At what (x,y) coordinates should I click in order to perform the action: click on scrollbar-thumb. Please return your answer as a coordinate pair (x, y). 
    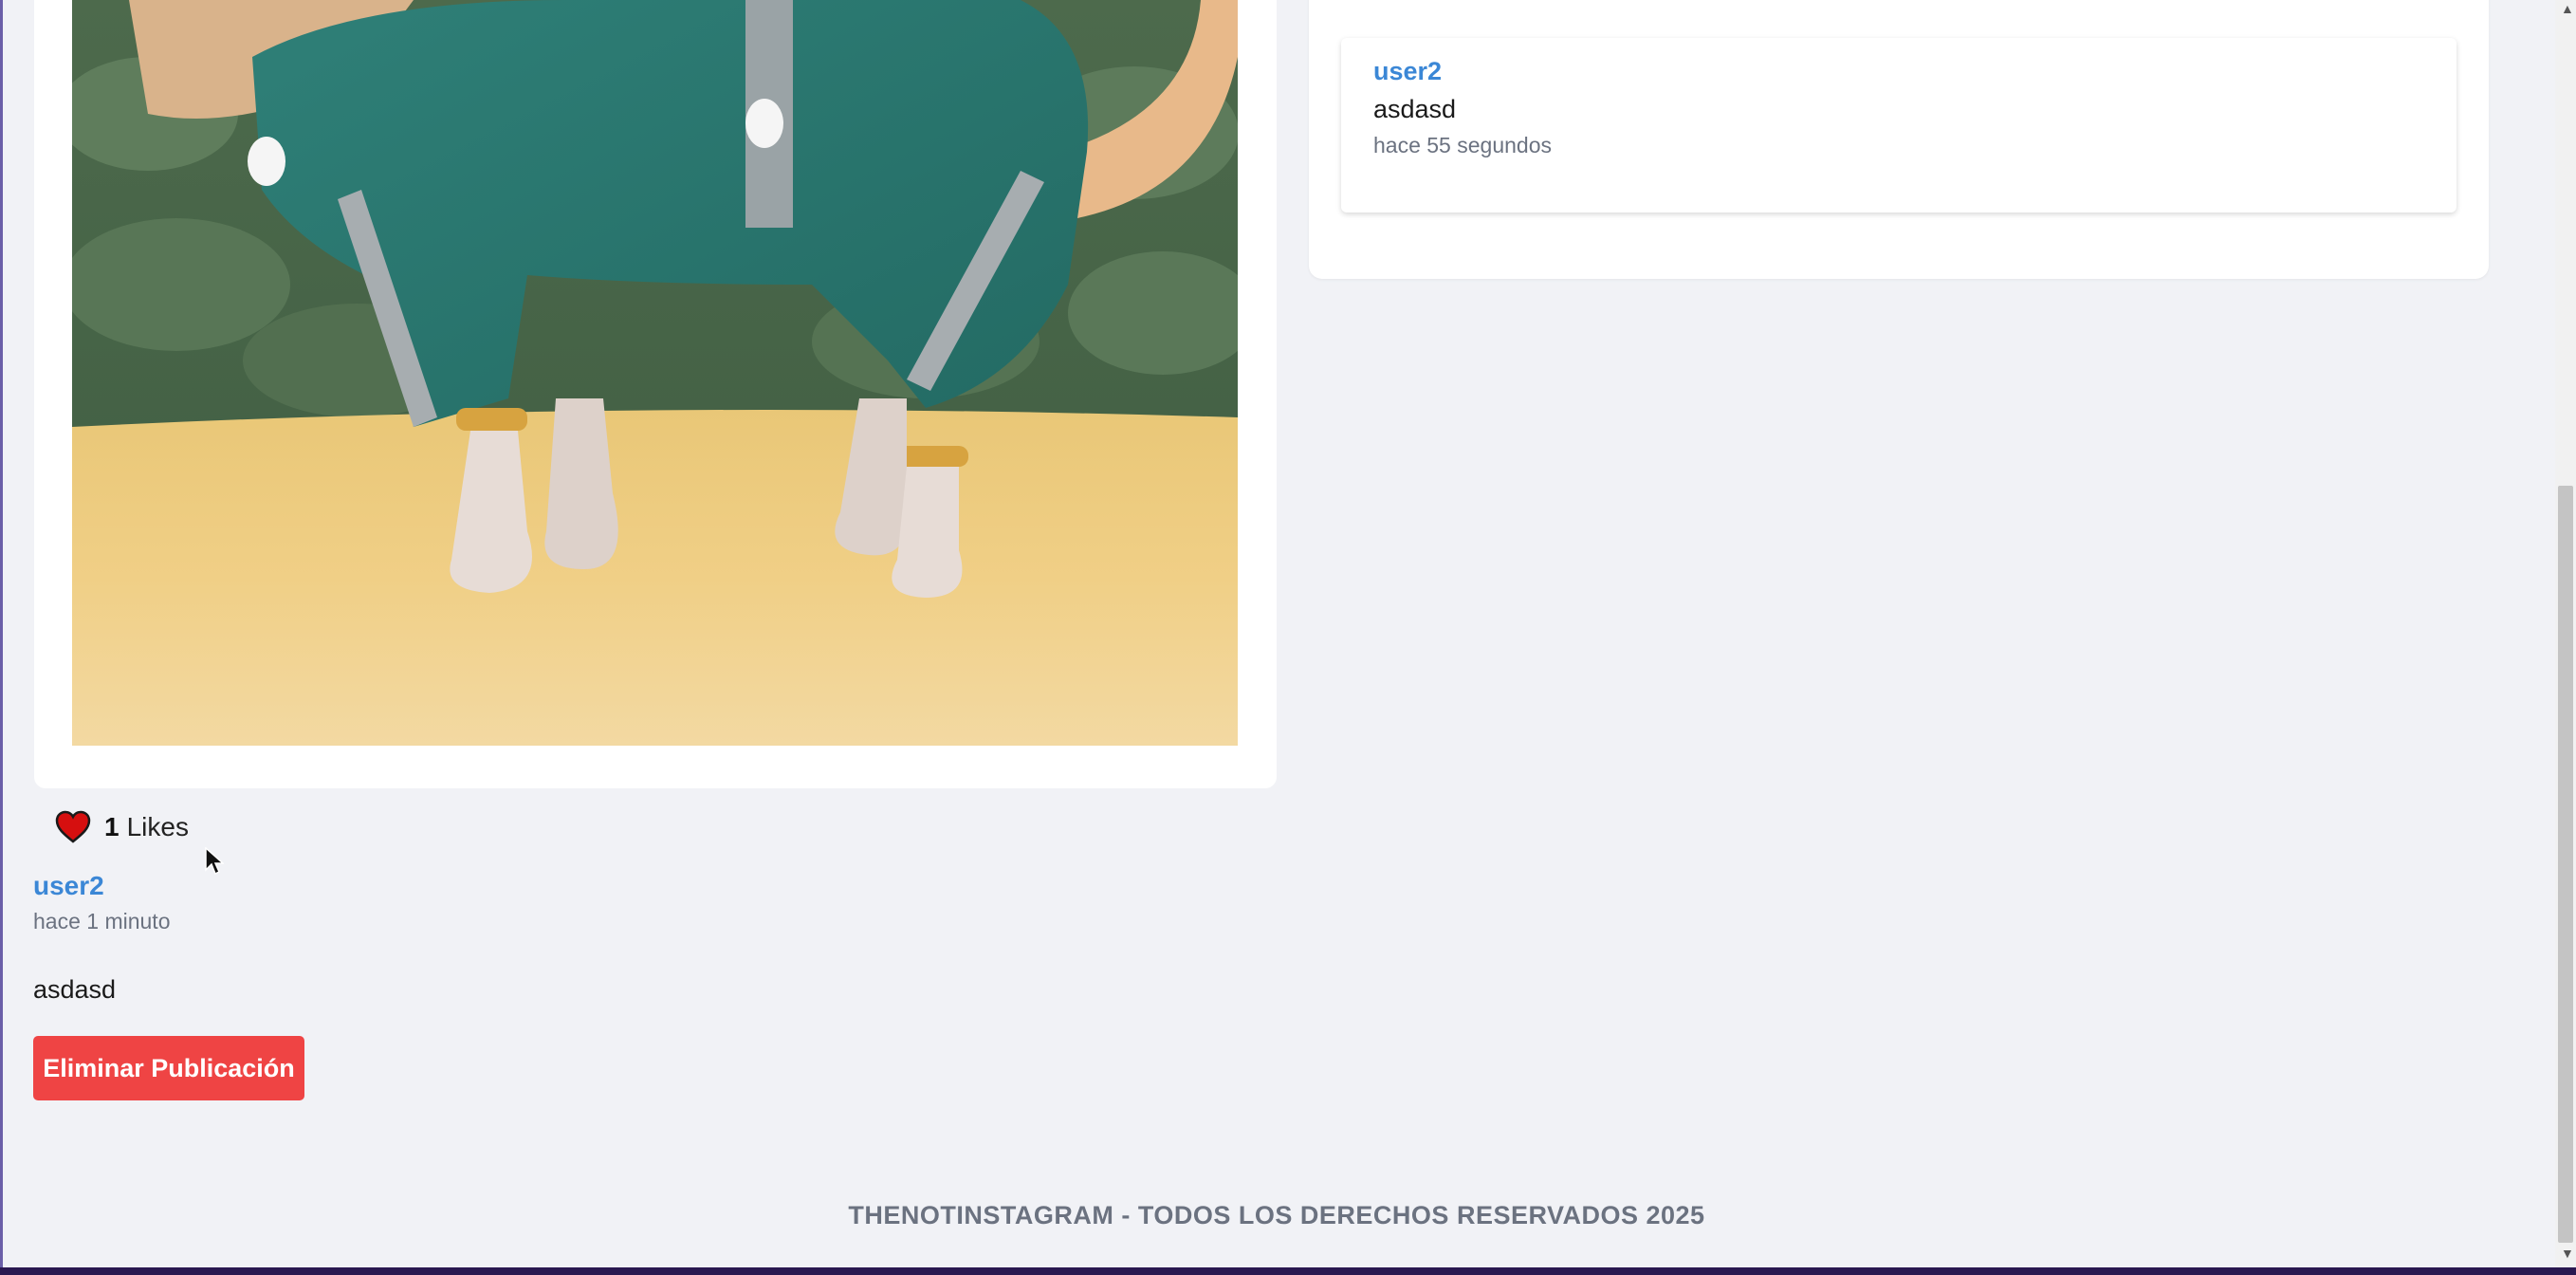
    Looking at the image, I should click on (2565, 865).